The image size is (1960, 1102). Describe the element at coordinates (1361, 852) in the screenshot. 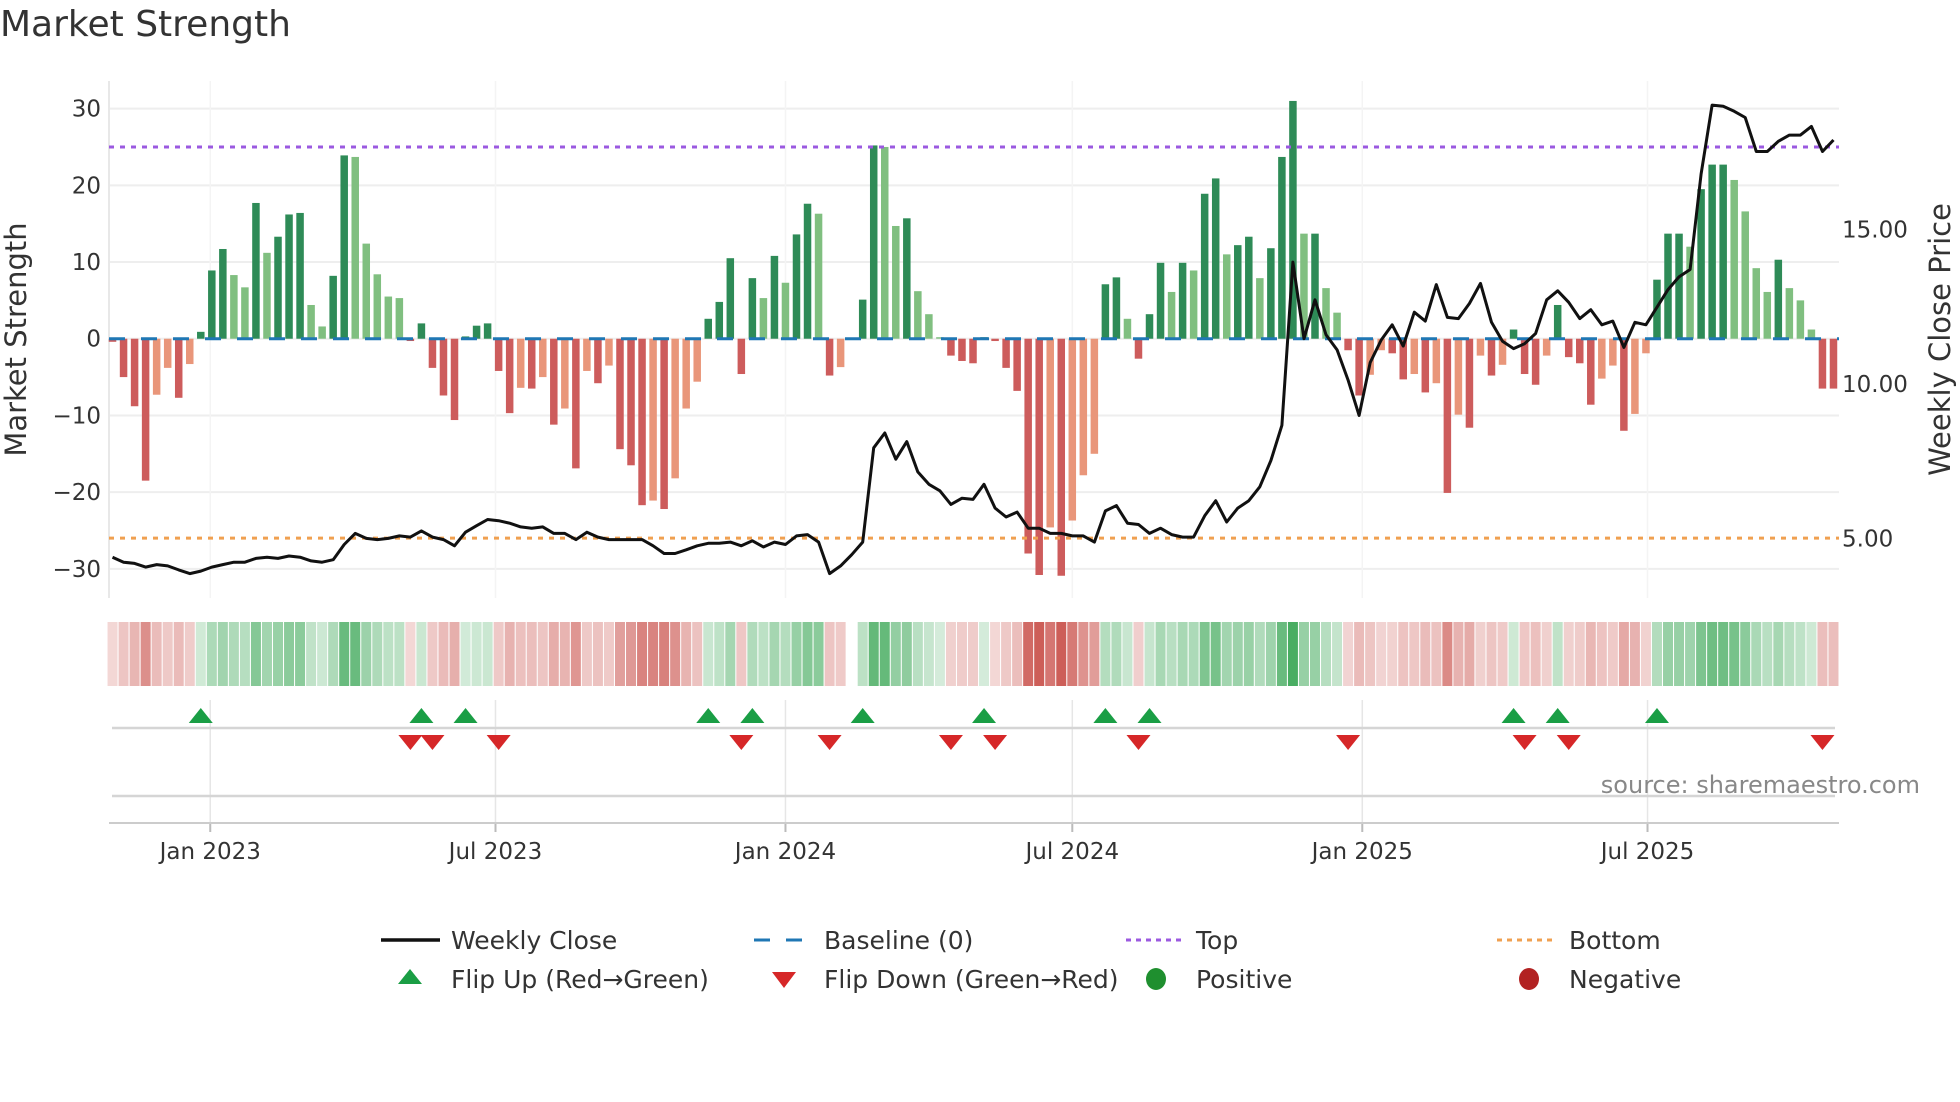

I see `x-tick-label: Jan 2025` at that location.